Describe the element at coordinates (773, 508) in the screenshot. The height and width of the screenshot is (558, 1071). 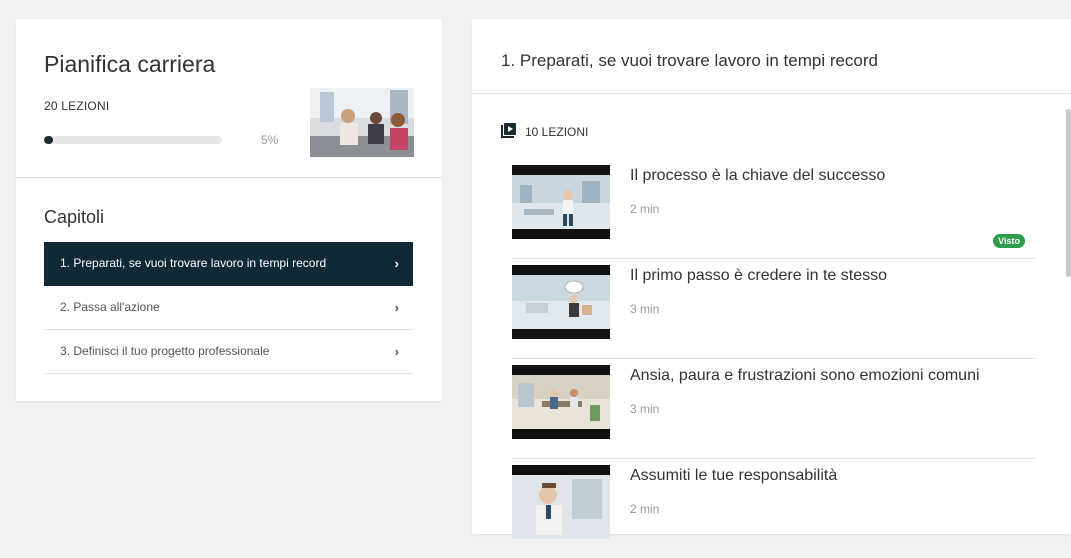
I see `lesson-item: Assumiti le tue responsabilità 2 min` at that location.